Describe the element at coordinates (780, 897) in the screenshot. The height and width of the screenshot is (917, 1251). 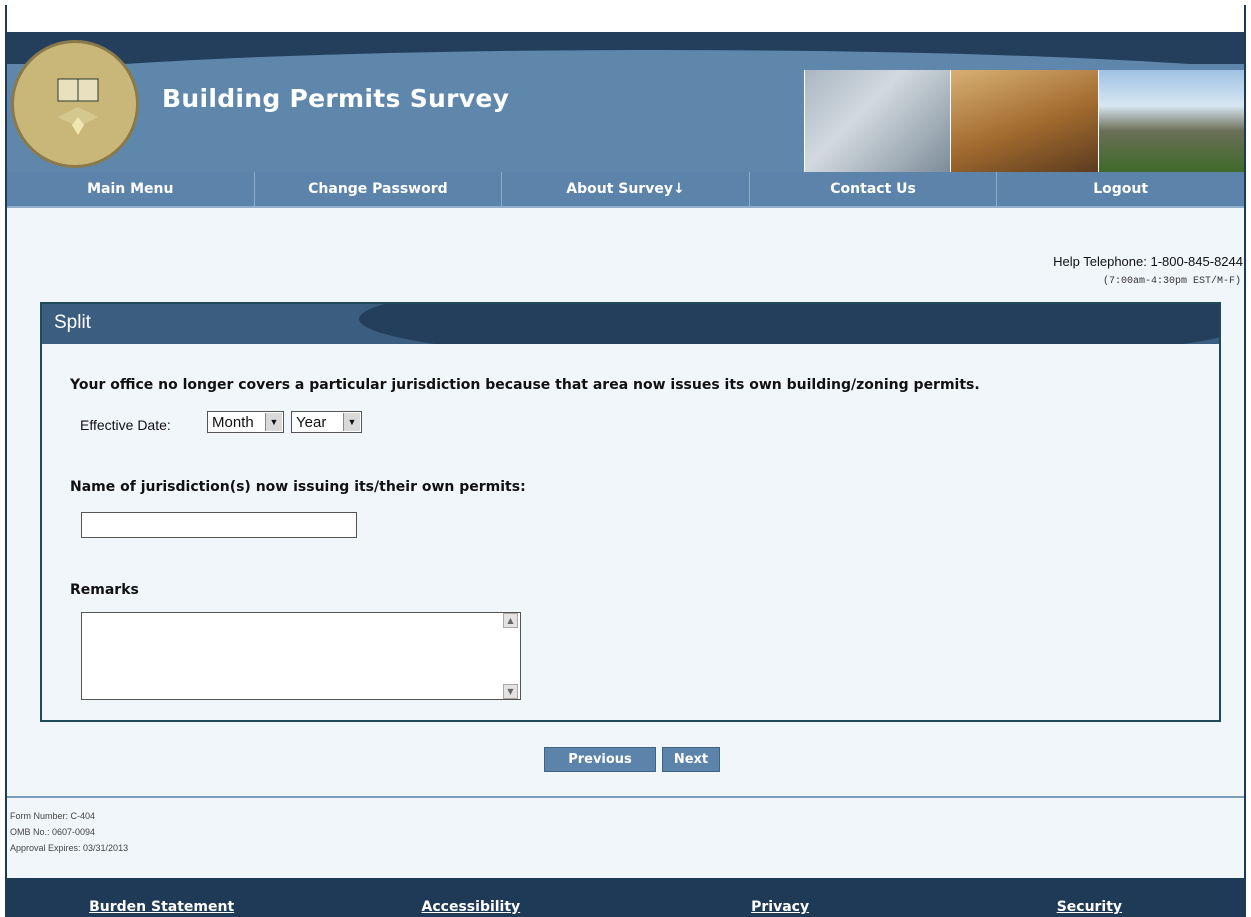
I see `footer-privacy: Privacy` at that location.